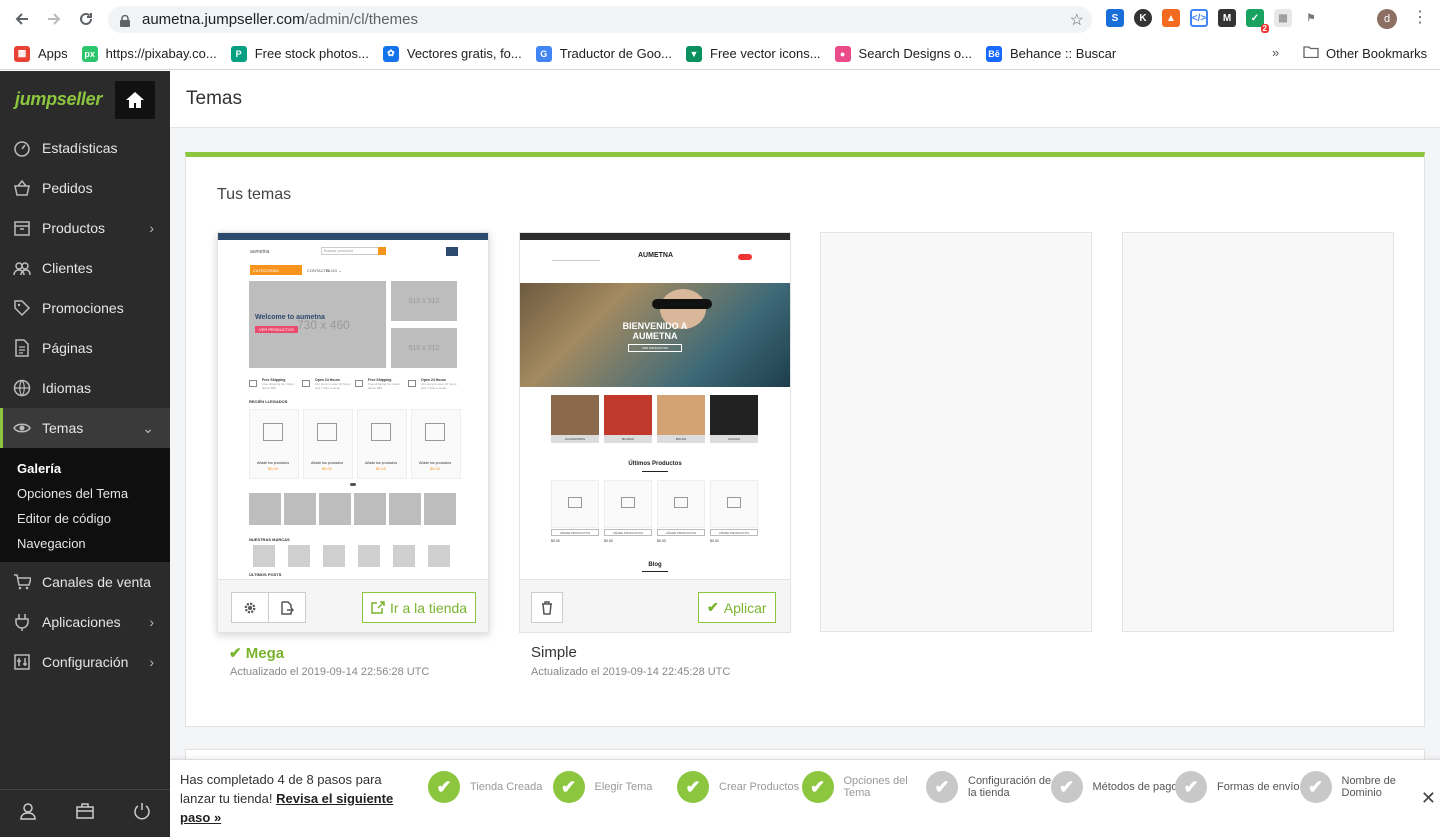 The height and width of the screenshot is (837, 1440). I want to click on sidebar-item-temas: Temas ⌄, so click(85, 428).